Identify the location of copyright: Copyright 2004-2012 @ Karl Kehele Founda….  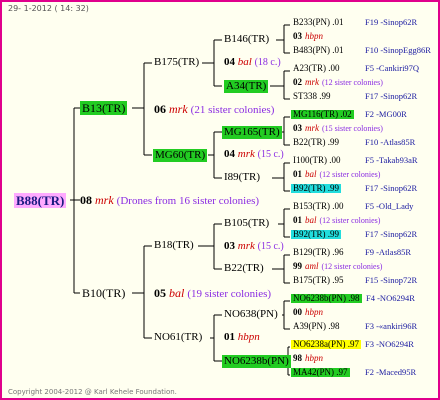
(92, 392).